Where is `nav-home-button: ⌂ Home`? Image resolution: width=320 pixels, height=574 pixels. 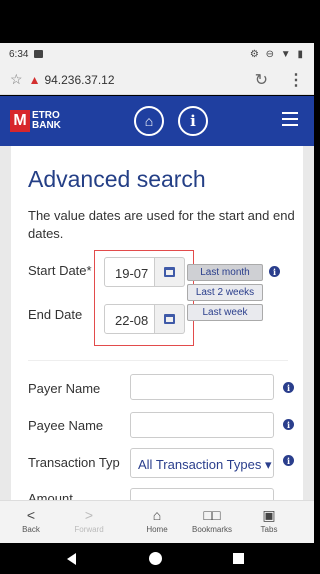 nav-home-button: ⌂ Home is located at coordinates (157, 519).